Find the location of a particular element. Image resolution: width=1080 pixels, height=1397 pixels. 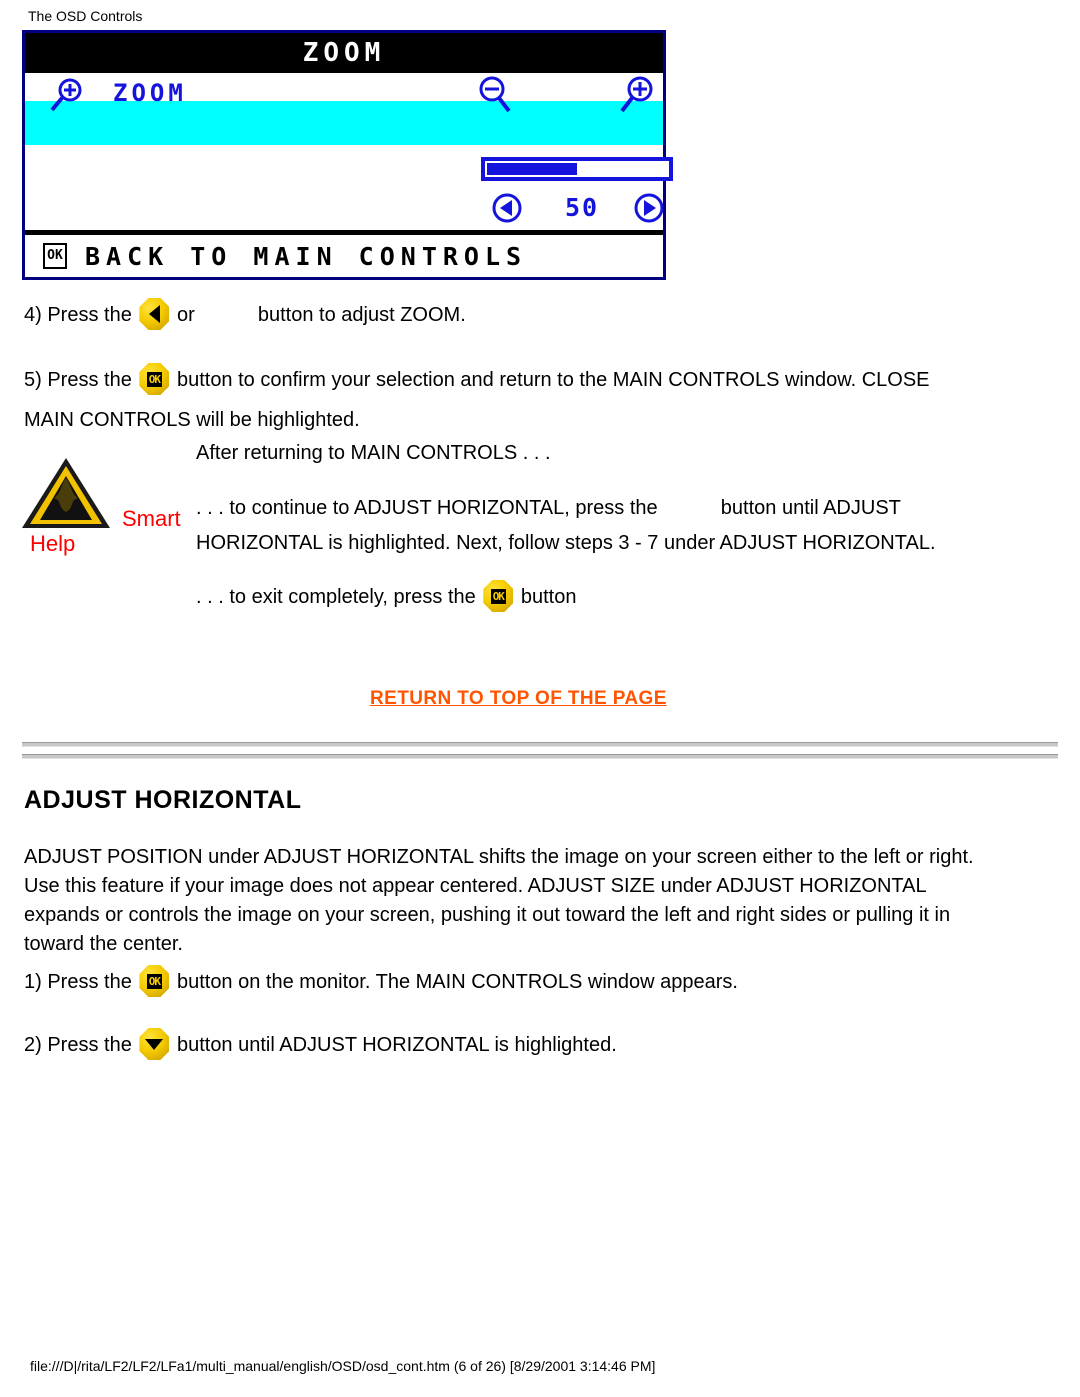

magnifier-minus-icon is located at coordinates (494, 95).